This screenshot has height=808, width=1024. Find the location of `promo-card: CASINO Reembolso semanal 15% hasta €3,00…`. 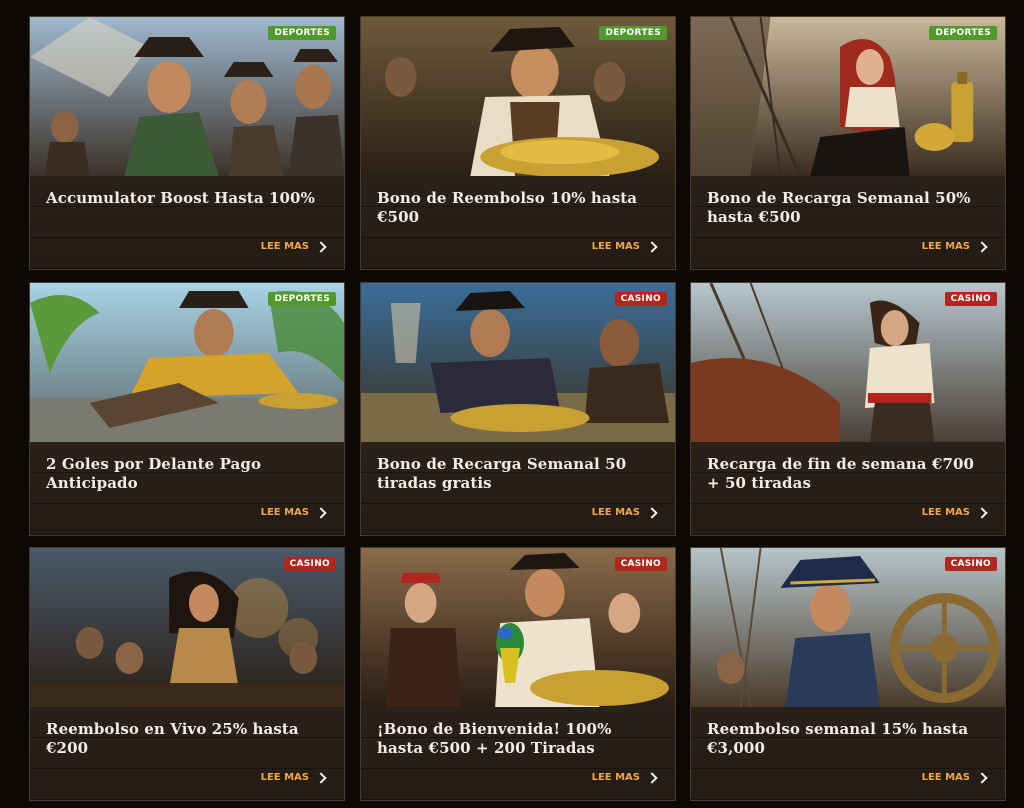

promo-card: CASINO Reembolso semanal 15% hasta €3,00… is located at coordinates (848, 674).